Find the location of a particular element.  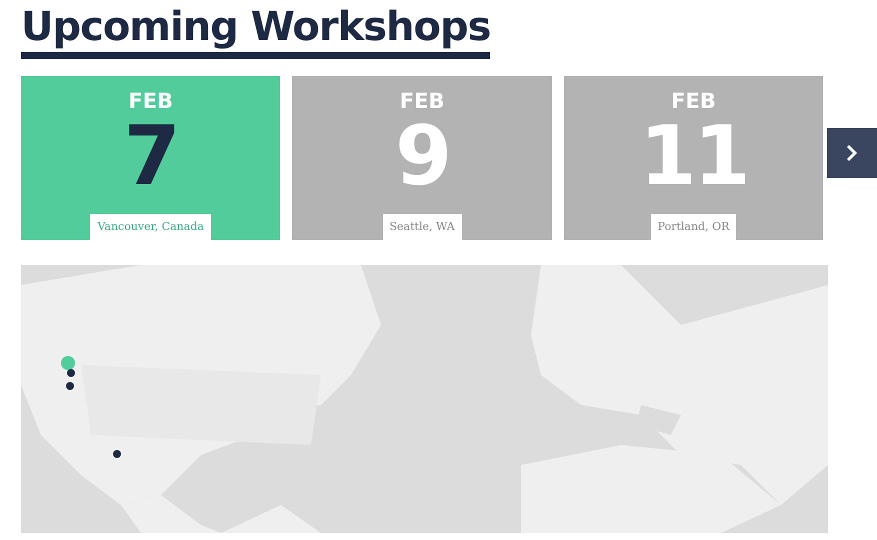

day-number: 9 is located at coordinates (422, 157).